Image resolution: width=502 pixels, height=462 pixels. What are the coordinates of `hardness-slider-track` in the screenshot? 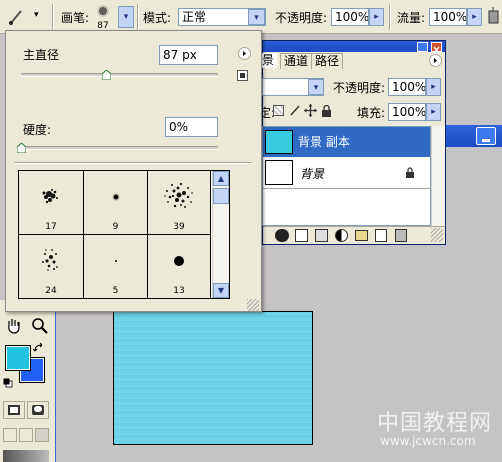 It's located at (119, 148).